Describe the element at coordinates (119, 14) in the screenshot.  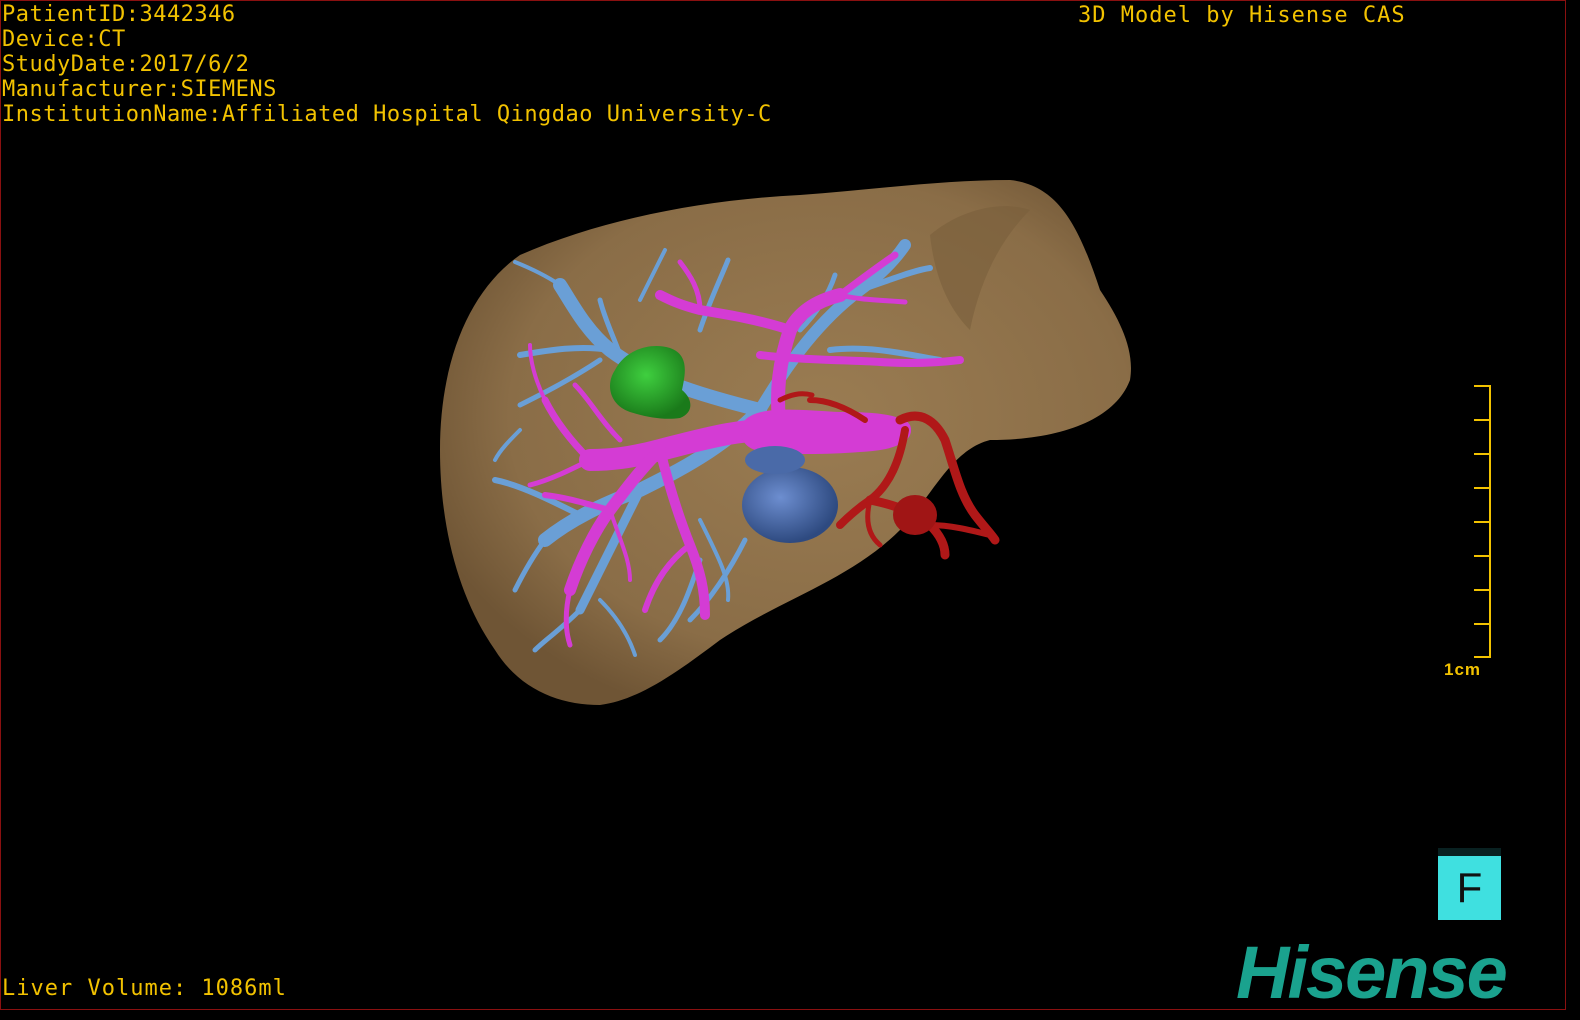
I see `patient-id: PatientID:3442346` at that location.